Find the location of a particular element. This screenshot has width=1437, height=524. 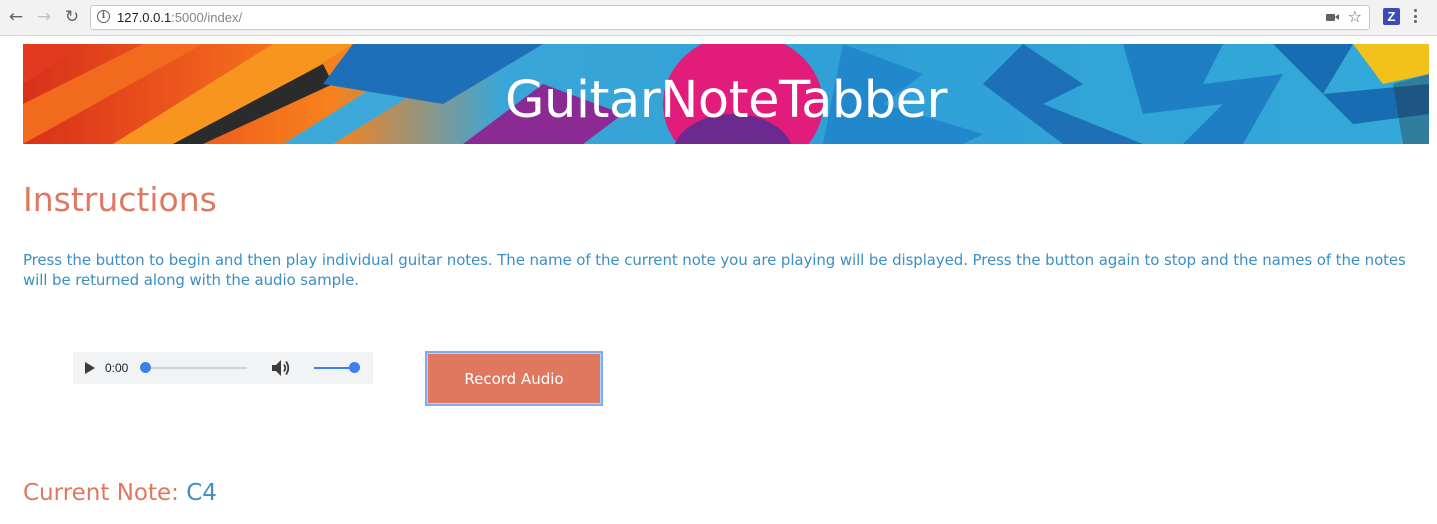

play-icon is located at coordinates (90, 368).